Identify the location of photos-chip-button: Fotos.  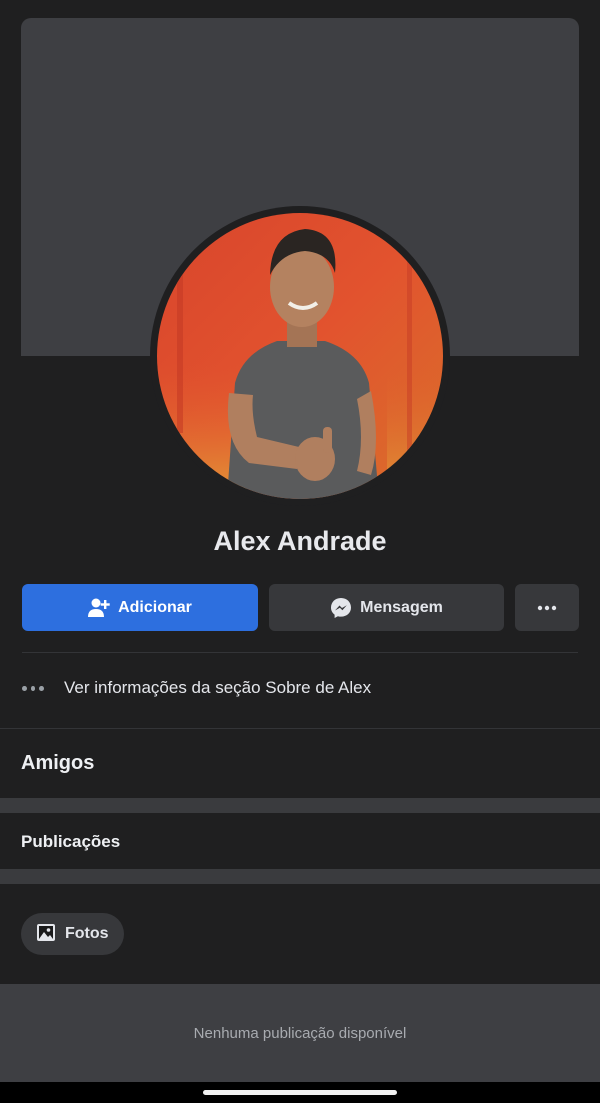
(72, 934).